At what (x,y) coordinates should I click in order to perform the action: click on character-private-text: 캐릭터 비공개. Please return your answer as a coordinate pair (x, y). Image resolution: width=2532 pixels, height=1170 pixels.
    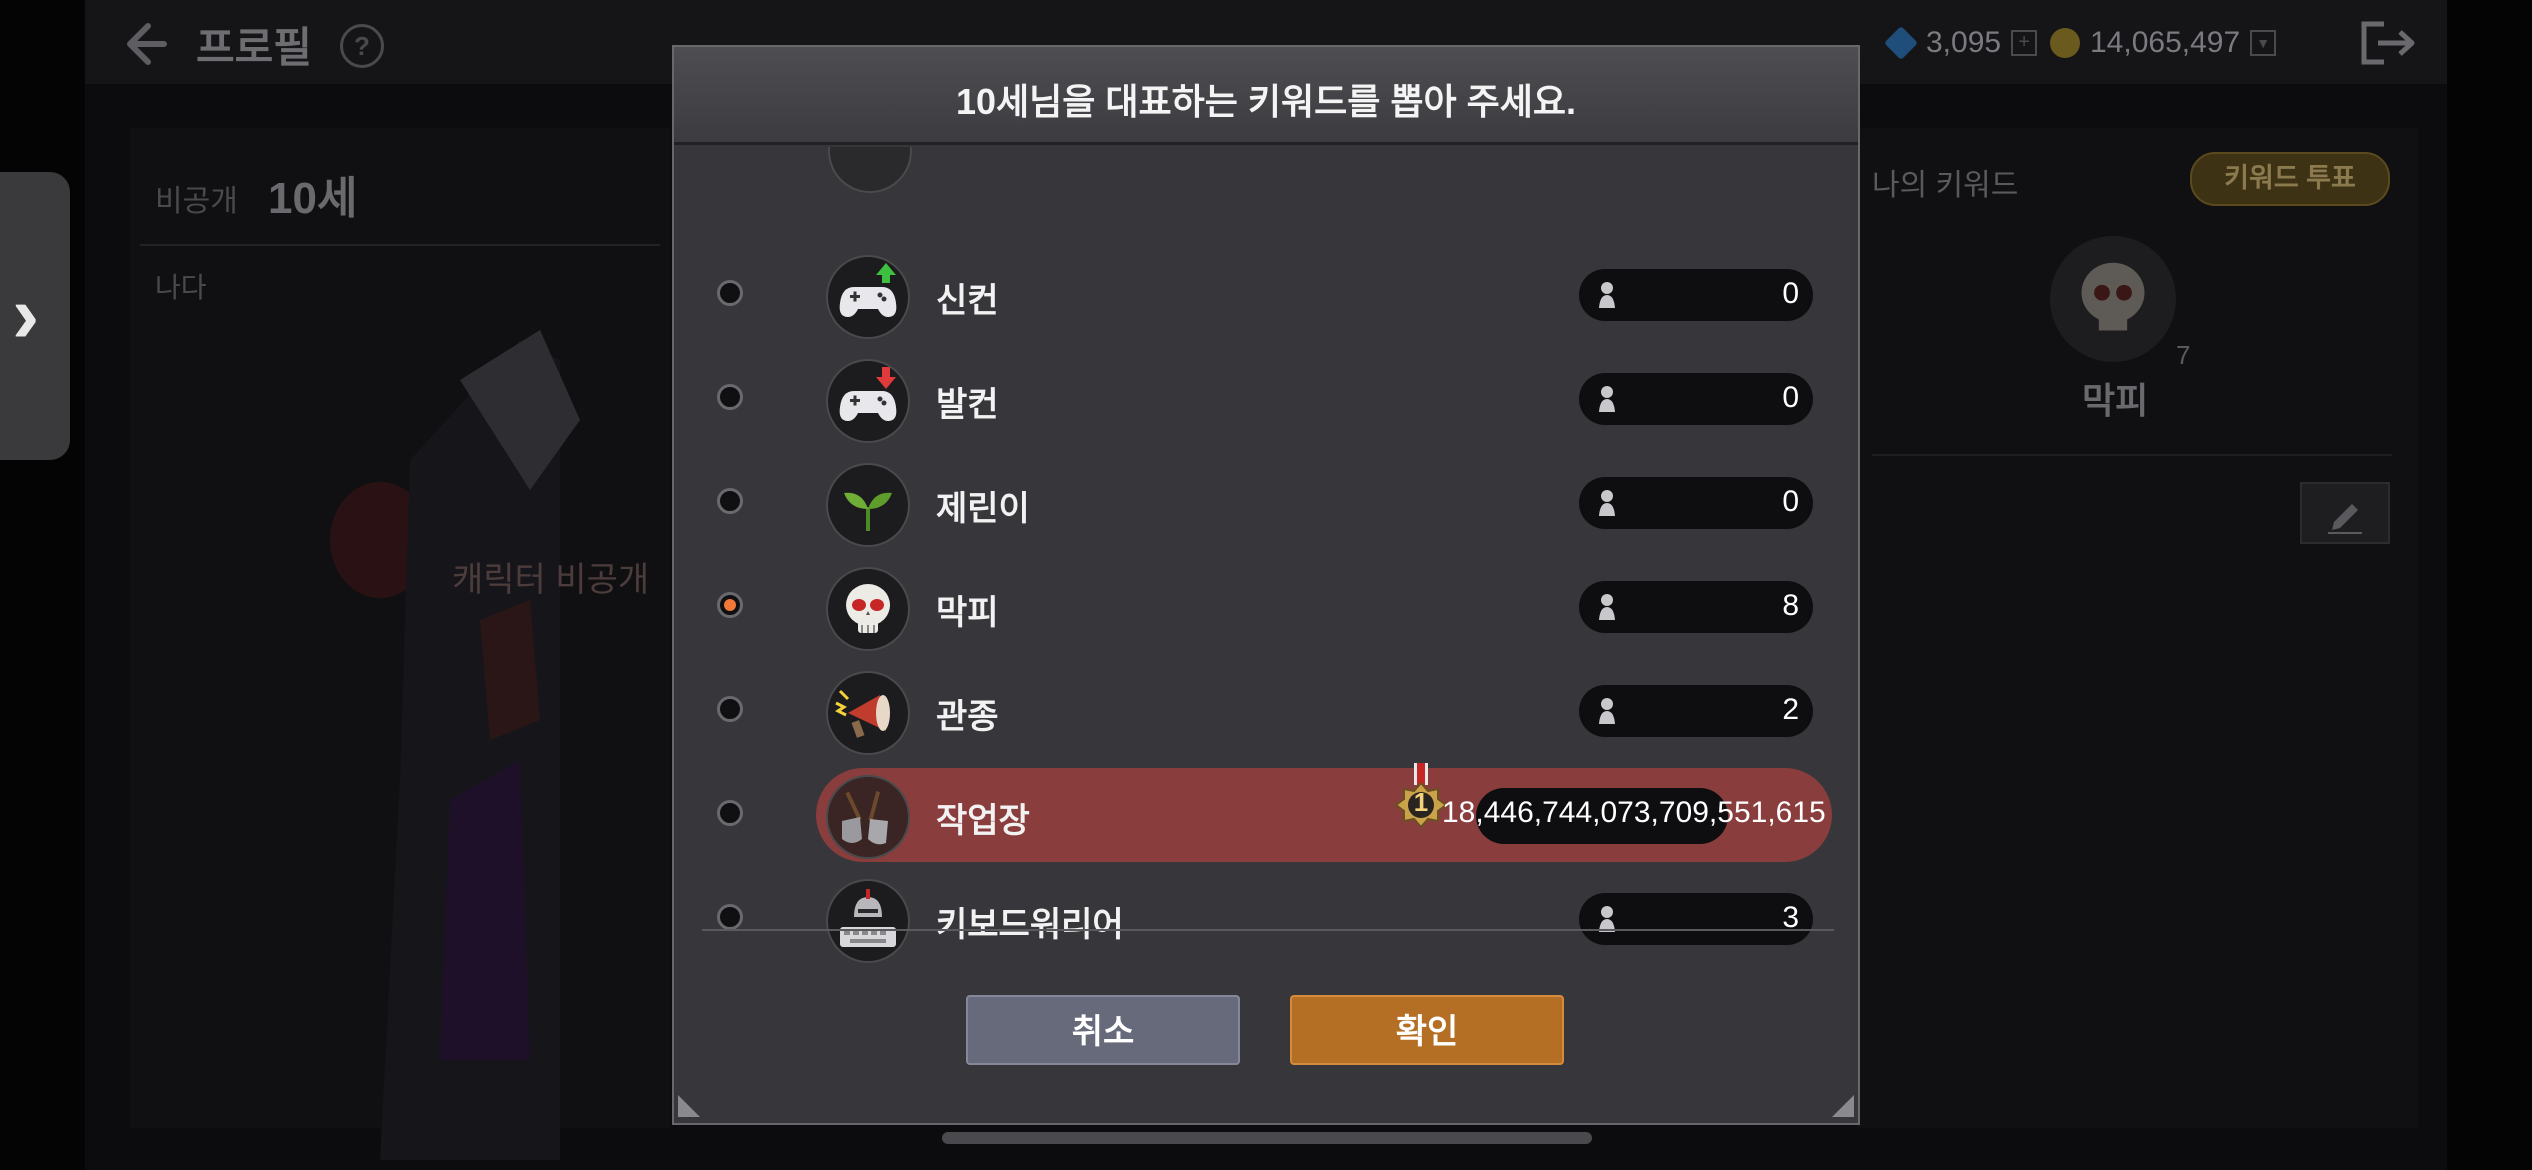
    Looking at the image, I should click on (551, 580).